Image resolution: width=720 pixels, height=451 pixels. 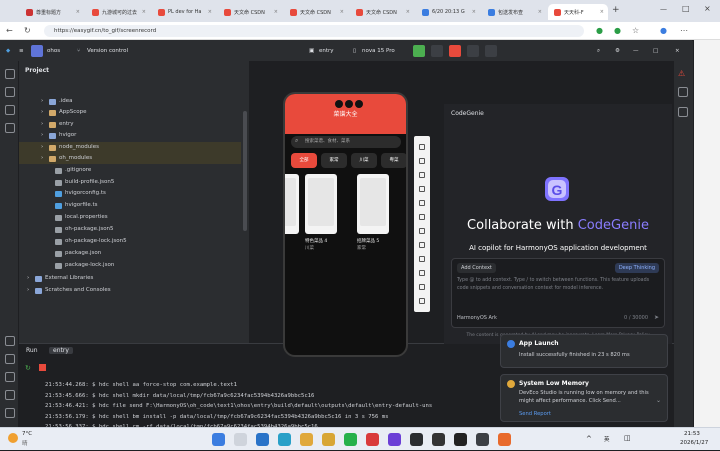 What do you see at coordinates (635, 30) in the screenshot?
I see `bookmark-icon: ☆` at bounding box center [635, 30].